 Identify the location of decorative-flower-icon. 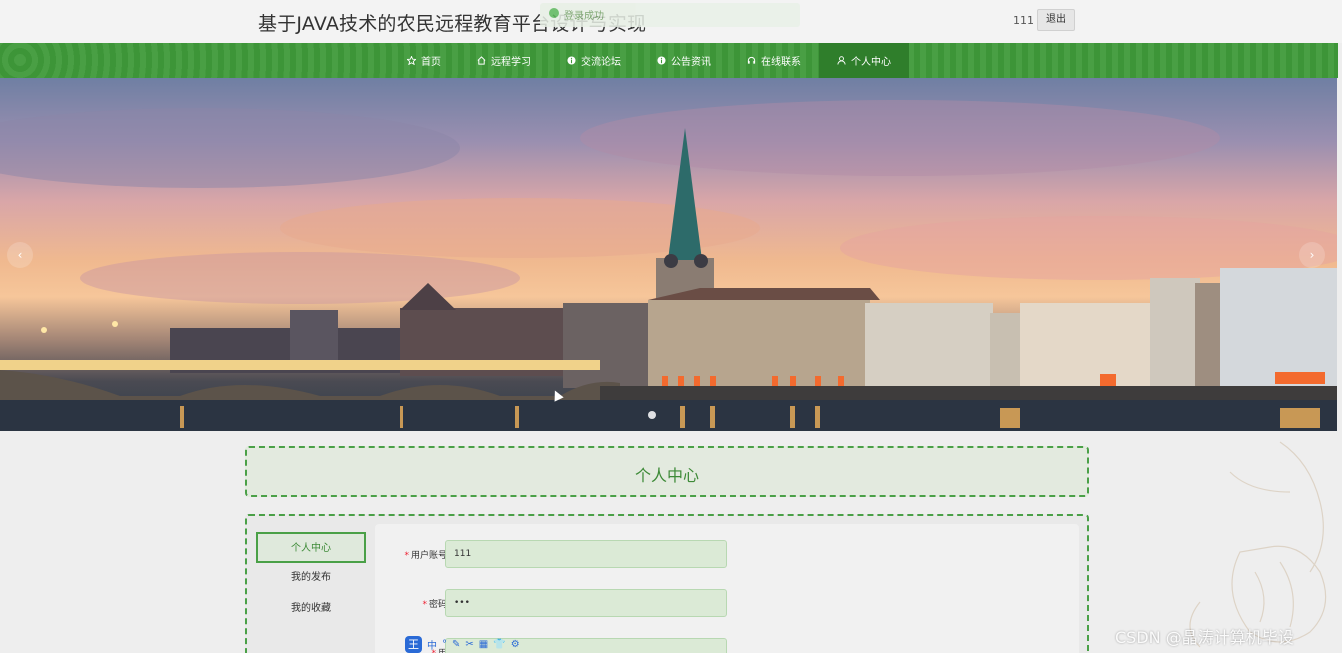
(1258, 544).